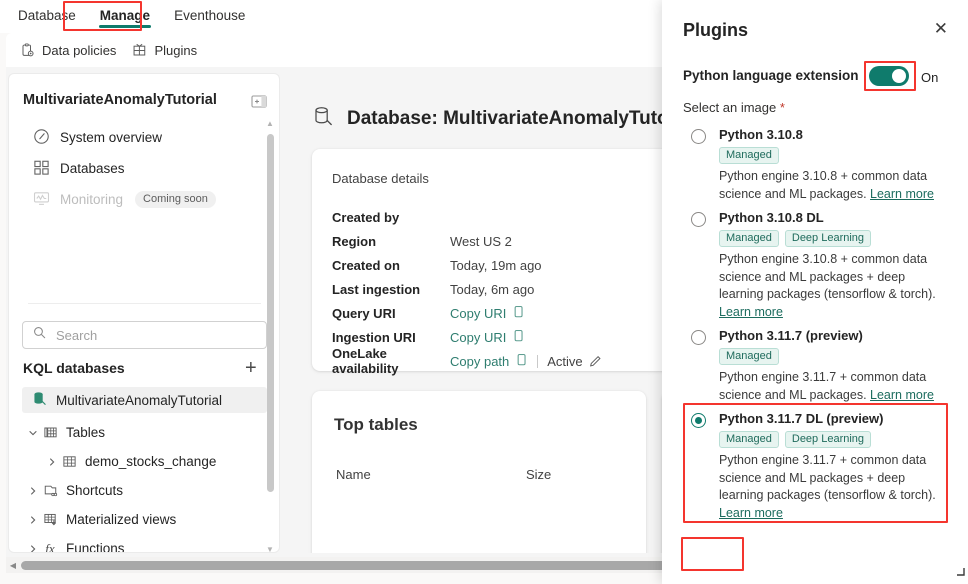  I want to click on collapse-panel-icon, so click(259, 104).